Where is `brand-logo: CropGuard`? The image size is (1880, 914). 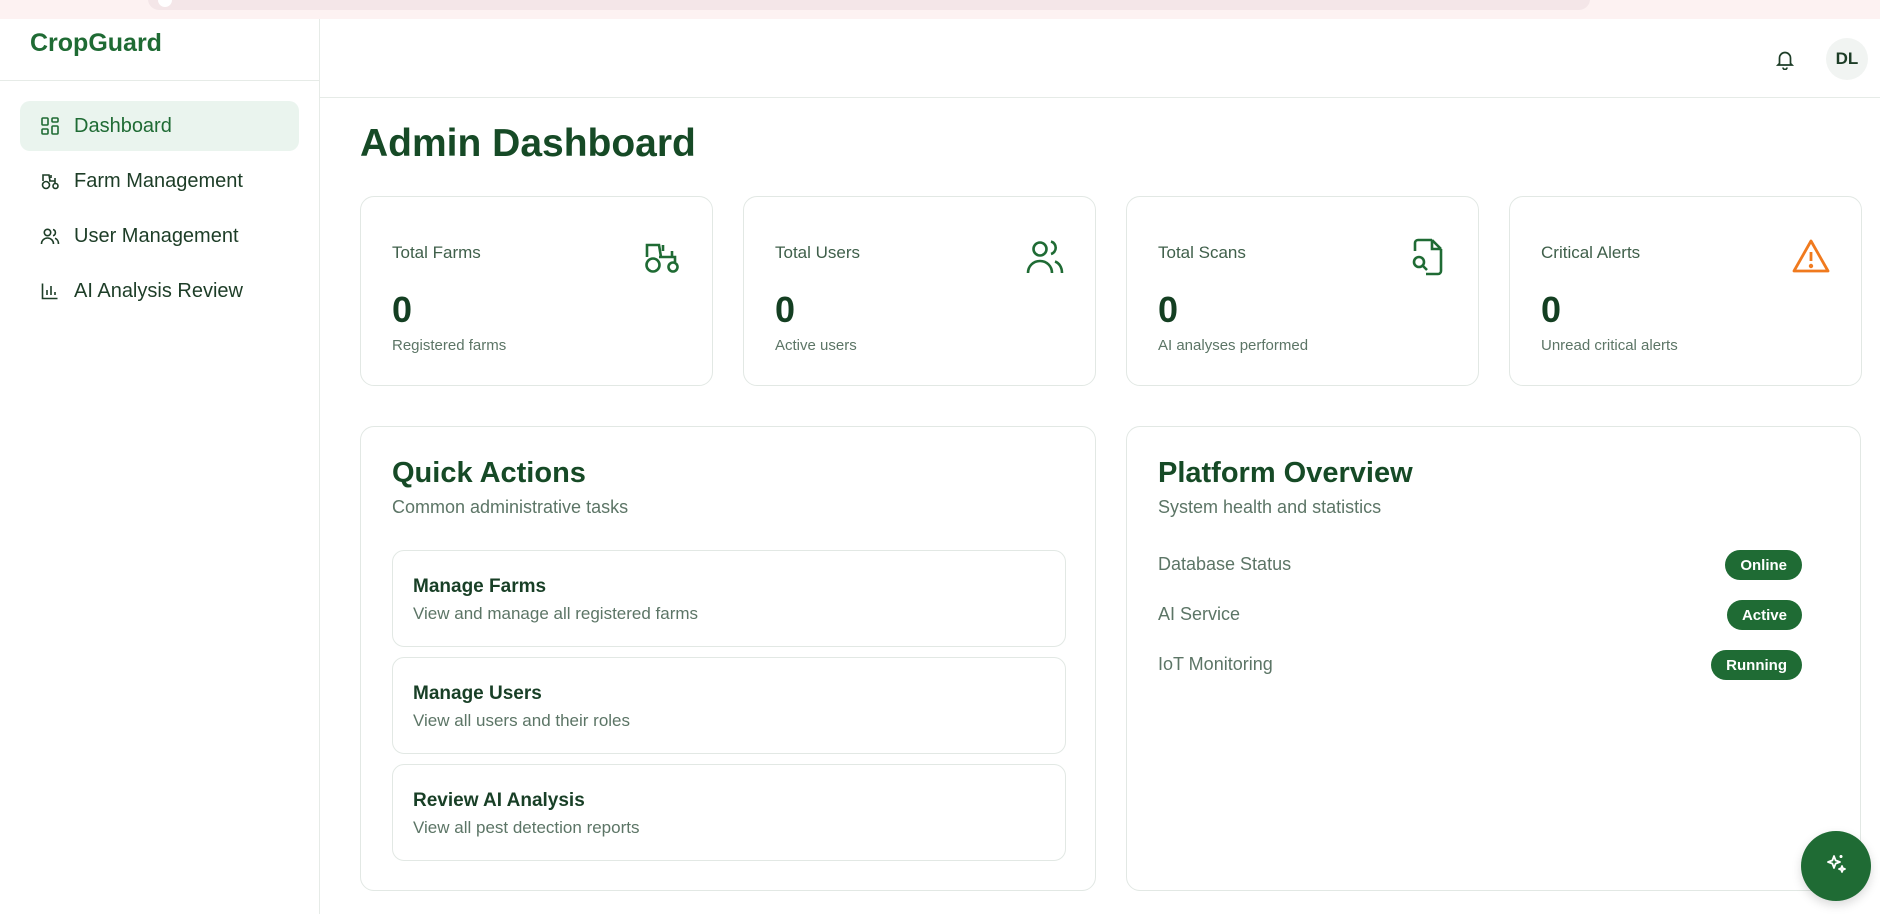
brand-logo: CropGuard is located at coordinates (159, 50).